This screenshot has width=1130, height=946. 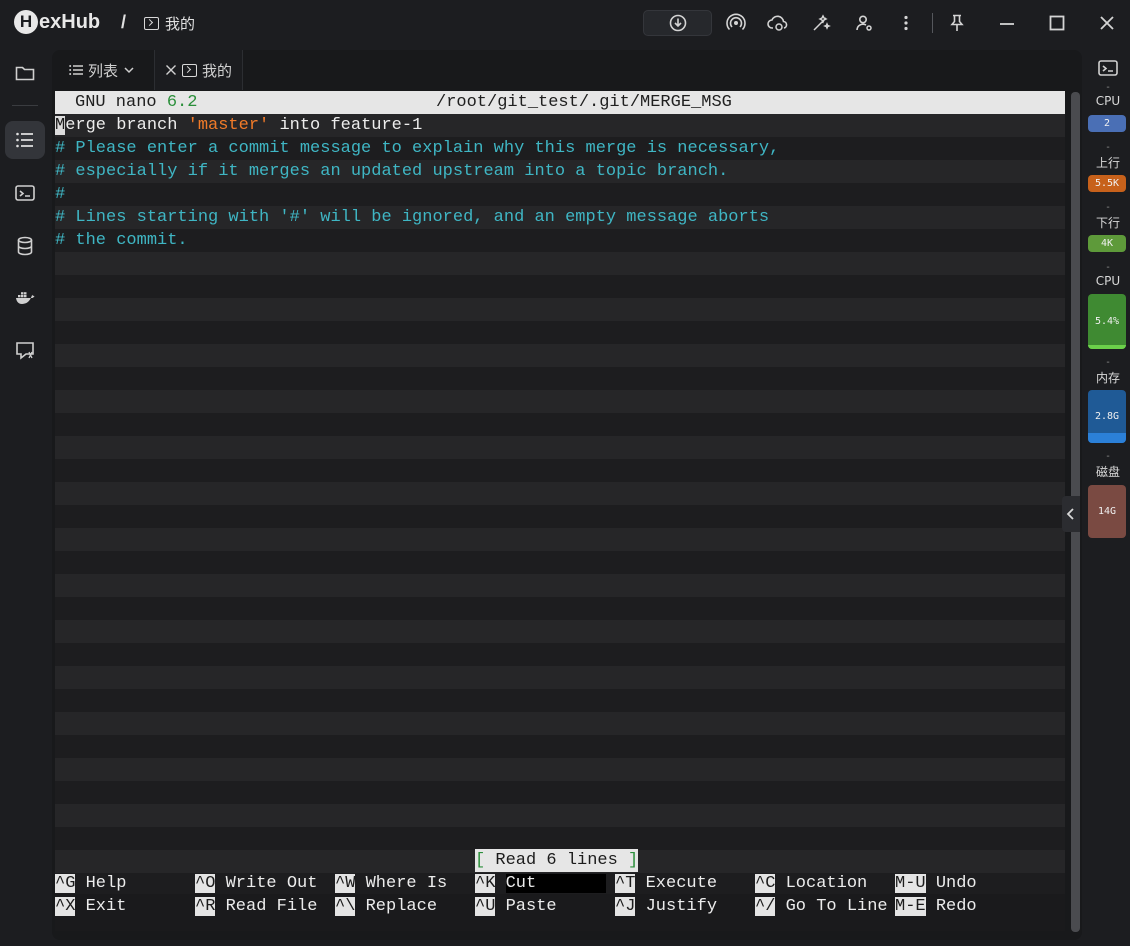 I want to click on quoted-branch: 'master', so click(x=228, y=125).